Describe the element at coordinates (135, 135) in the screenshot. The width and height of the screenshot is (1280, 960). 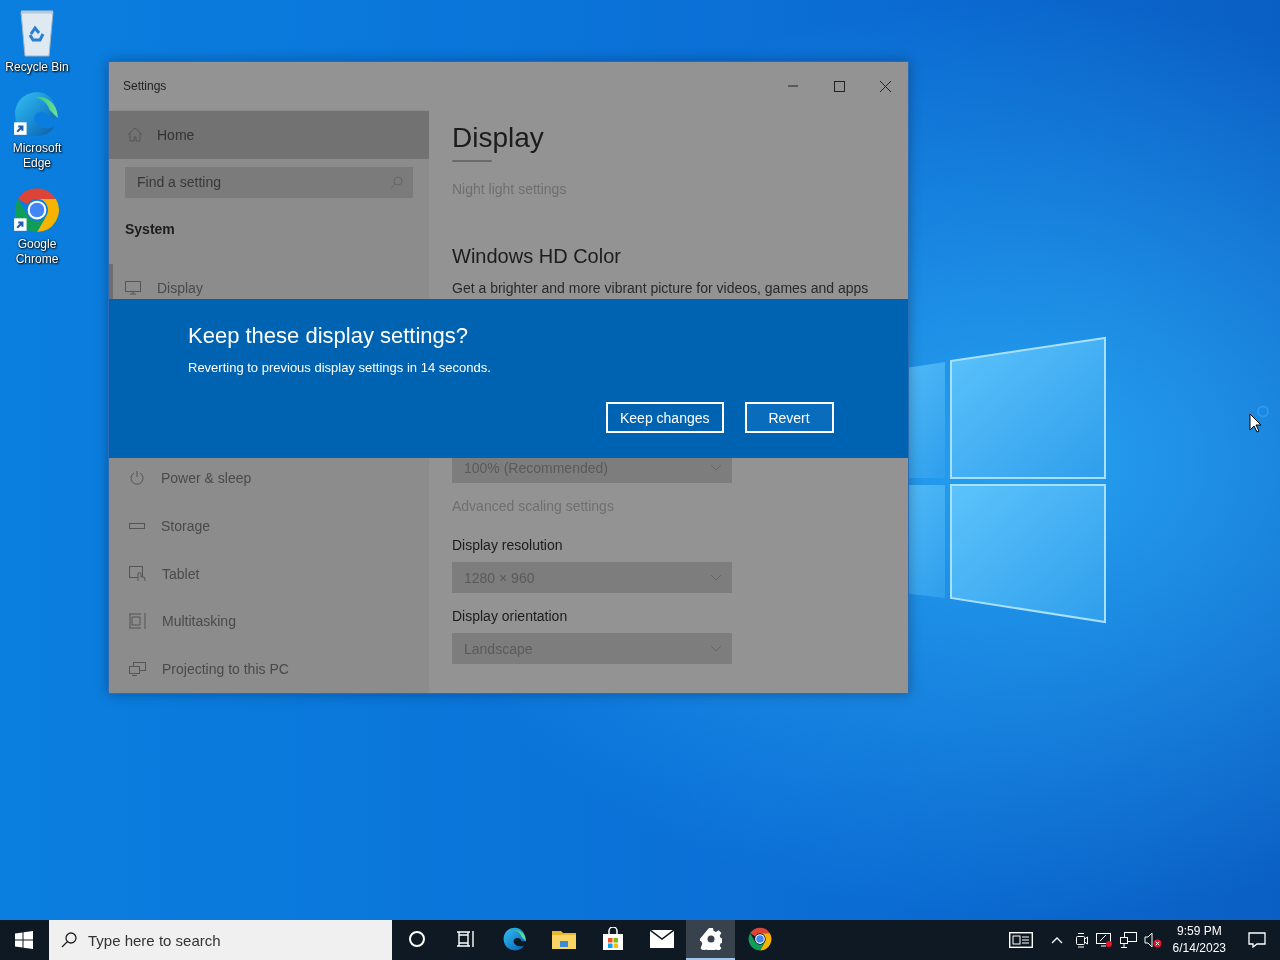
I see `home-icon` at that location.